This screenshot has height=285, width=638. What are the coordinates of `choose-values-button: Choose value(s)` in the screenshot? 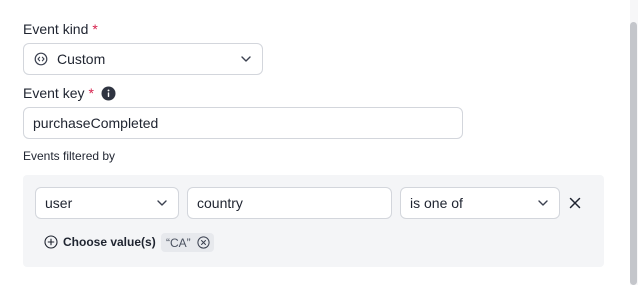 It's located at (100, 242).